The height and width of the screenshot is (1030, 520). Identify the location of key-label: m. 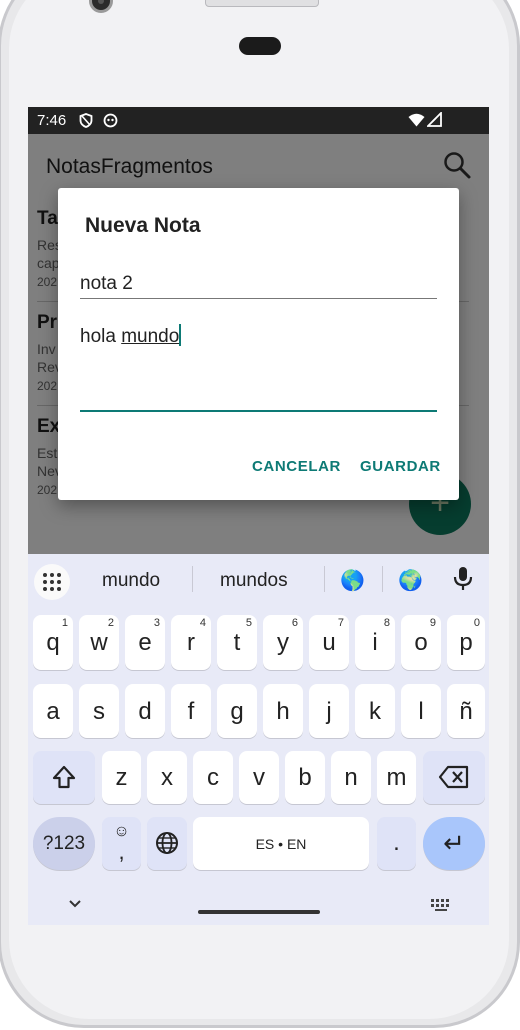
(396, 777).